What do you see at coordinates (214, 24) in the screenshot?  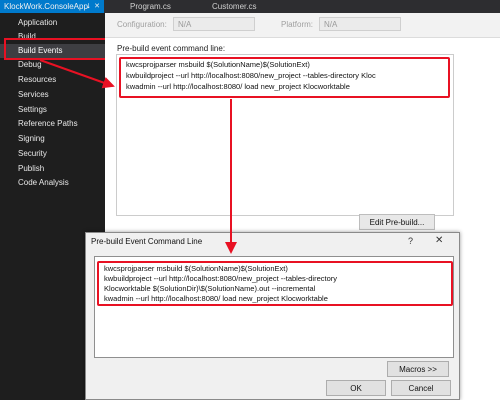 I see `configuration-select: N/A` at bounding box center [214, 24].